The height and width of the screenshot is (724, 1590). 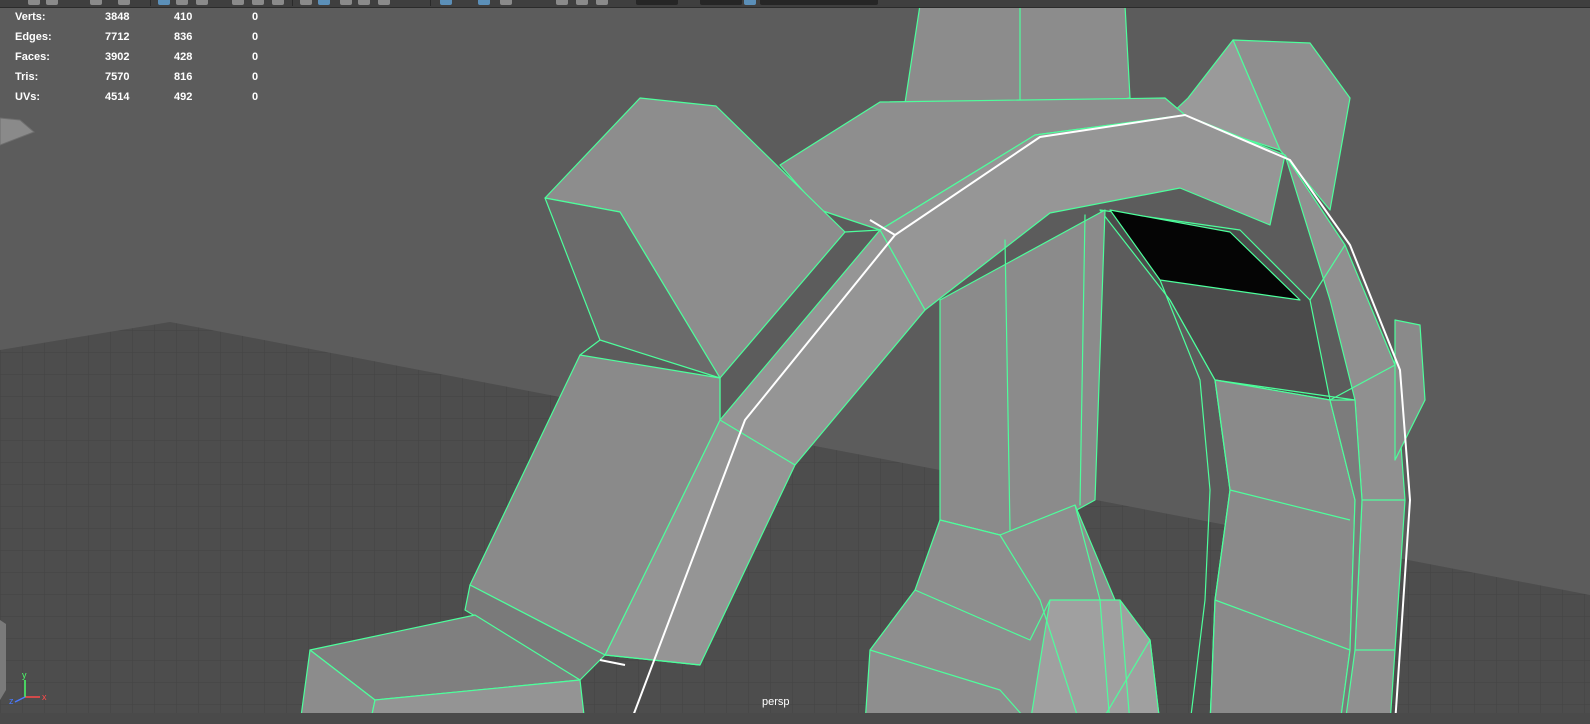 I want to click on grid-toggle-icon, so click(x=506, y=2).